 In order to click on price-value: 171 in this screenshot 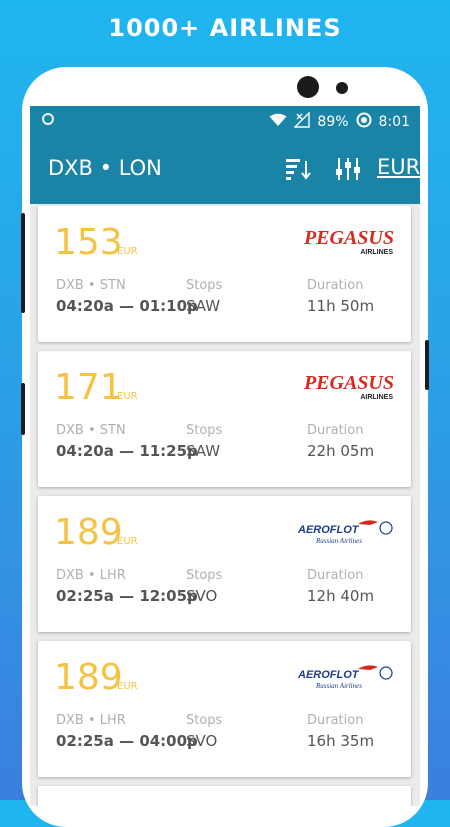, I will do `click(88, 387)`.